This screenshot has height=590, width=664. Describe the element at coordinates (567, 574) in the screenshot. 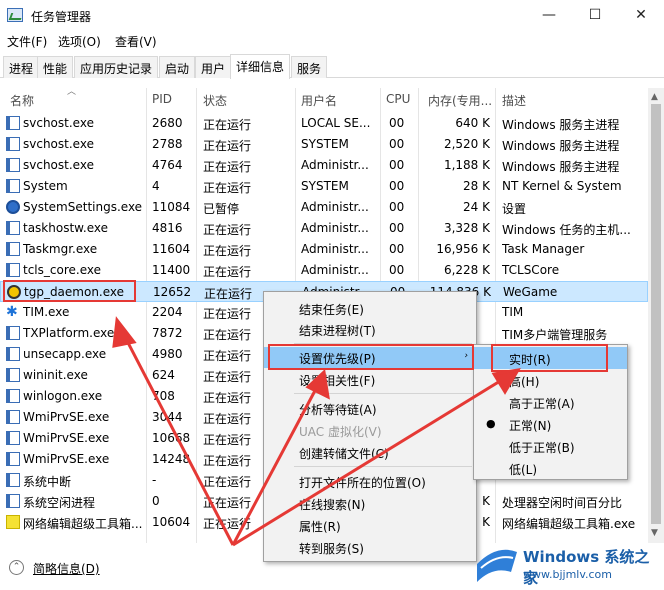

I see `watermark-url: www.bjjmlv.com` at that location.